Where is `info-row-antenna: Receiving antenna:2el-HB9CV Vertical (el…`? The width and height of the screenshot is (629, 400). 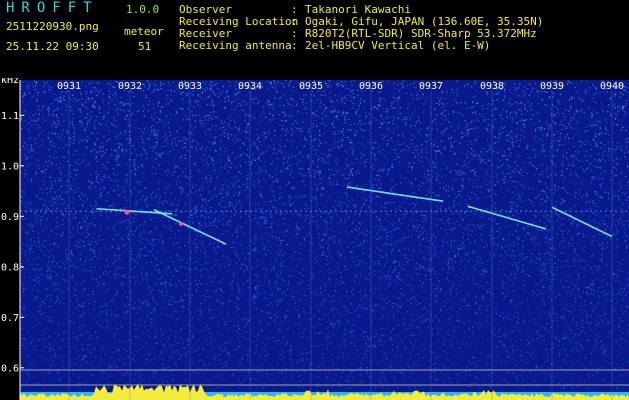 info-row-antenna: Receiving antenna:2el-HB9CV Vertical (el… is located at coordinates (361, 46).